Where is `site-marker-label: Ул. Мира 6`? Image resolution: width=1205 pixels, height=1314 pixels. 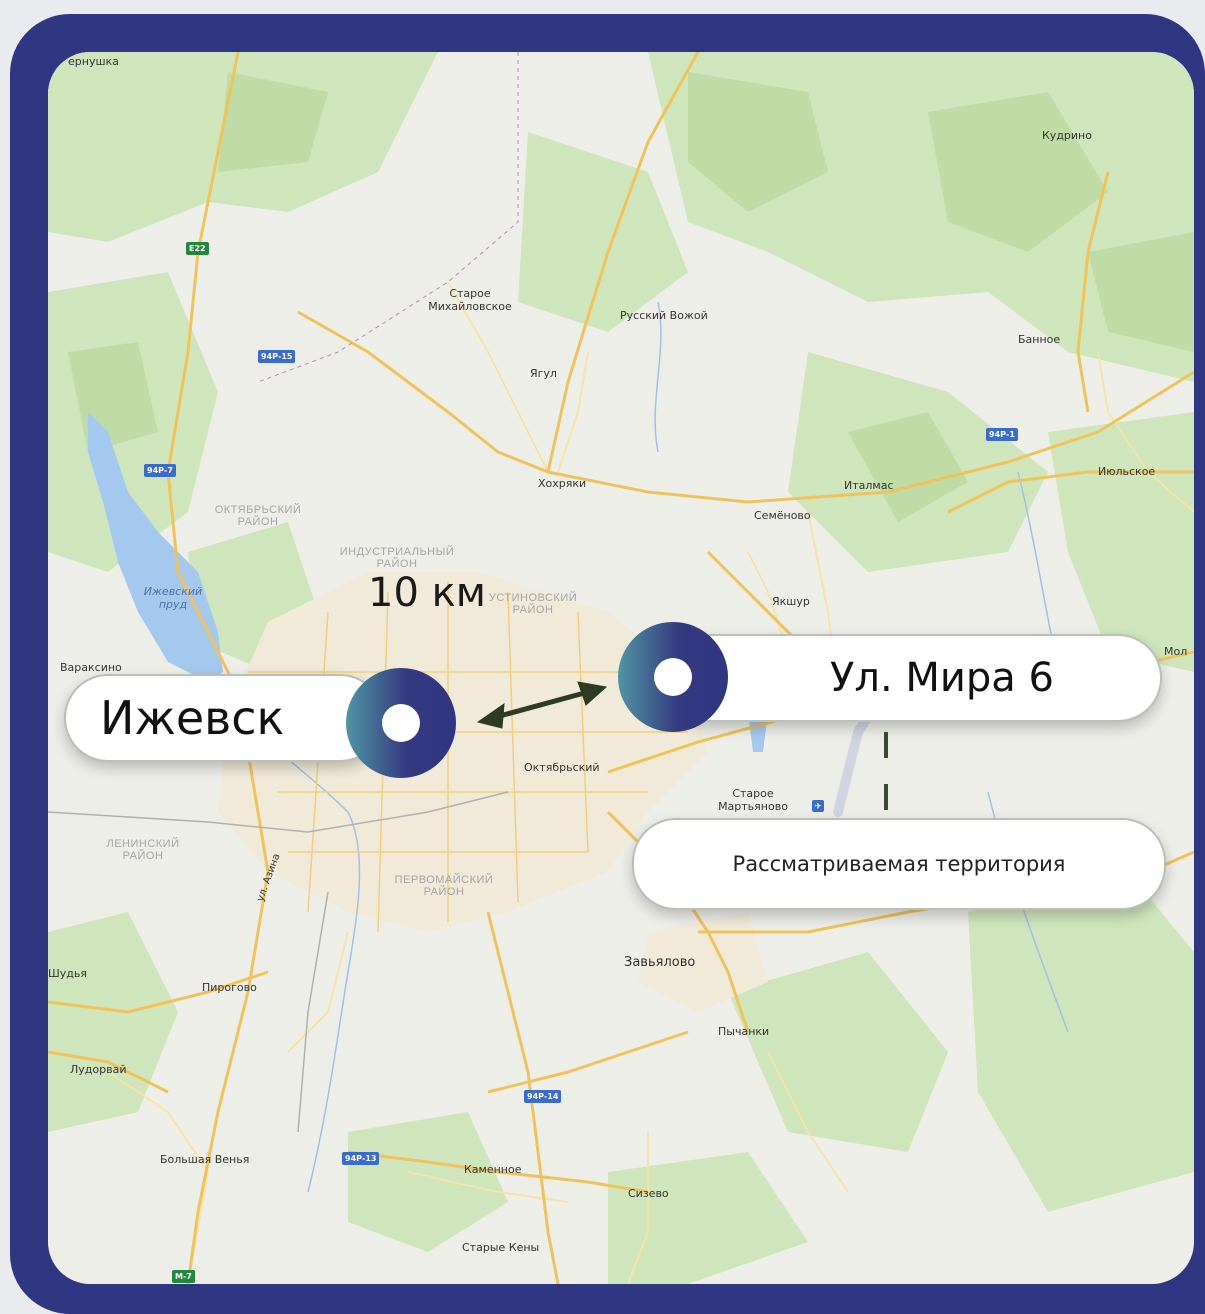
site-marker-label: Ул. Мира 6 is located at coordinates (942, 678).